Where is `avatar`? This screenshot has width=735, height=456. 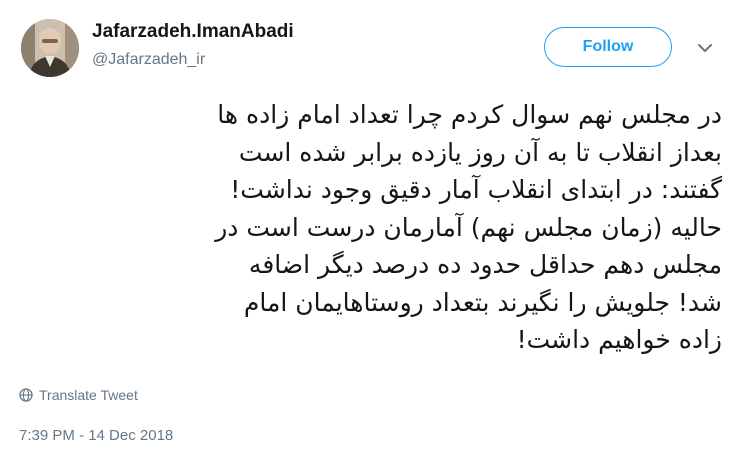
avatar is located at coordinates (50, 48).